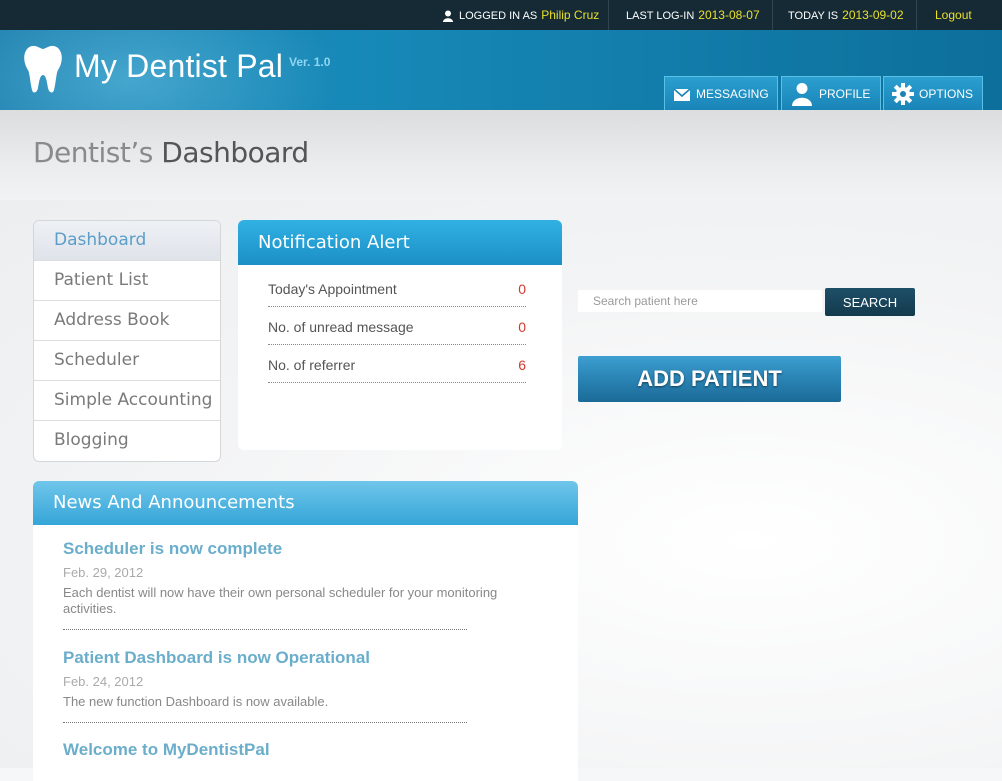  What do you see at coordinates (103, 572) in the screenshot?
I see `news-item-date: Feb. 29, 2012` at bounding box center [103, 572].